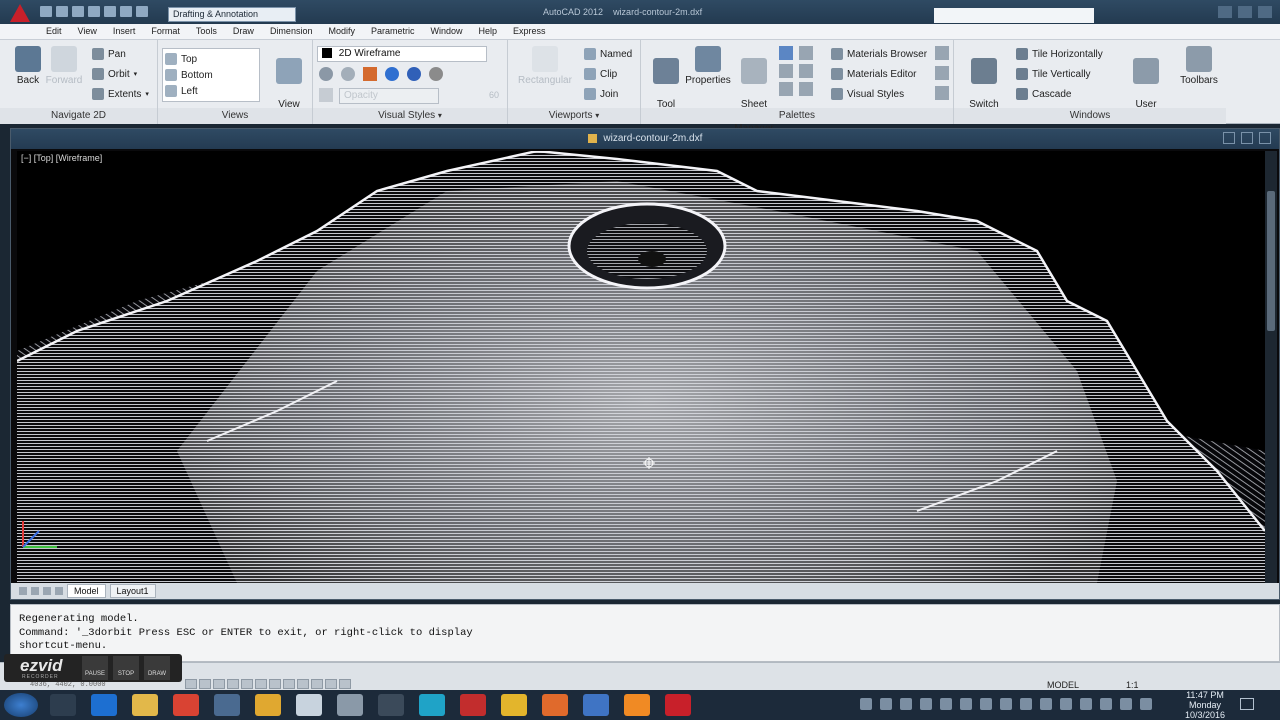  I want to click on menu-modify: Modify, so click(341, 31).